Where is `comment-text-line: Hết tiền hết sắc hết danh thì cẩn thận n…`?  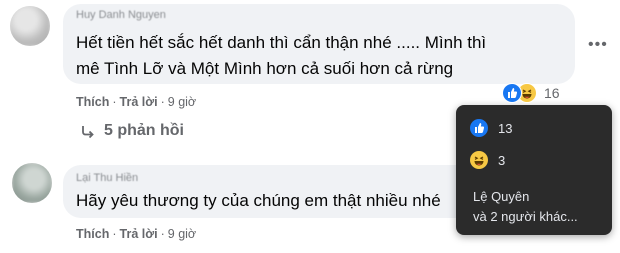
comment-text-line: Hết tiền hết sắc hết danh thì cẩn thận n… is located at coordinates (281, 42).